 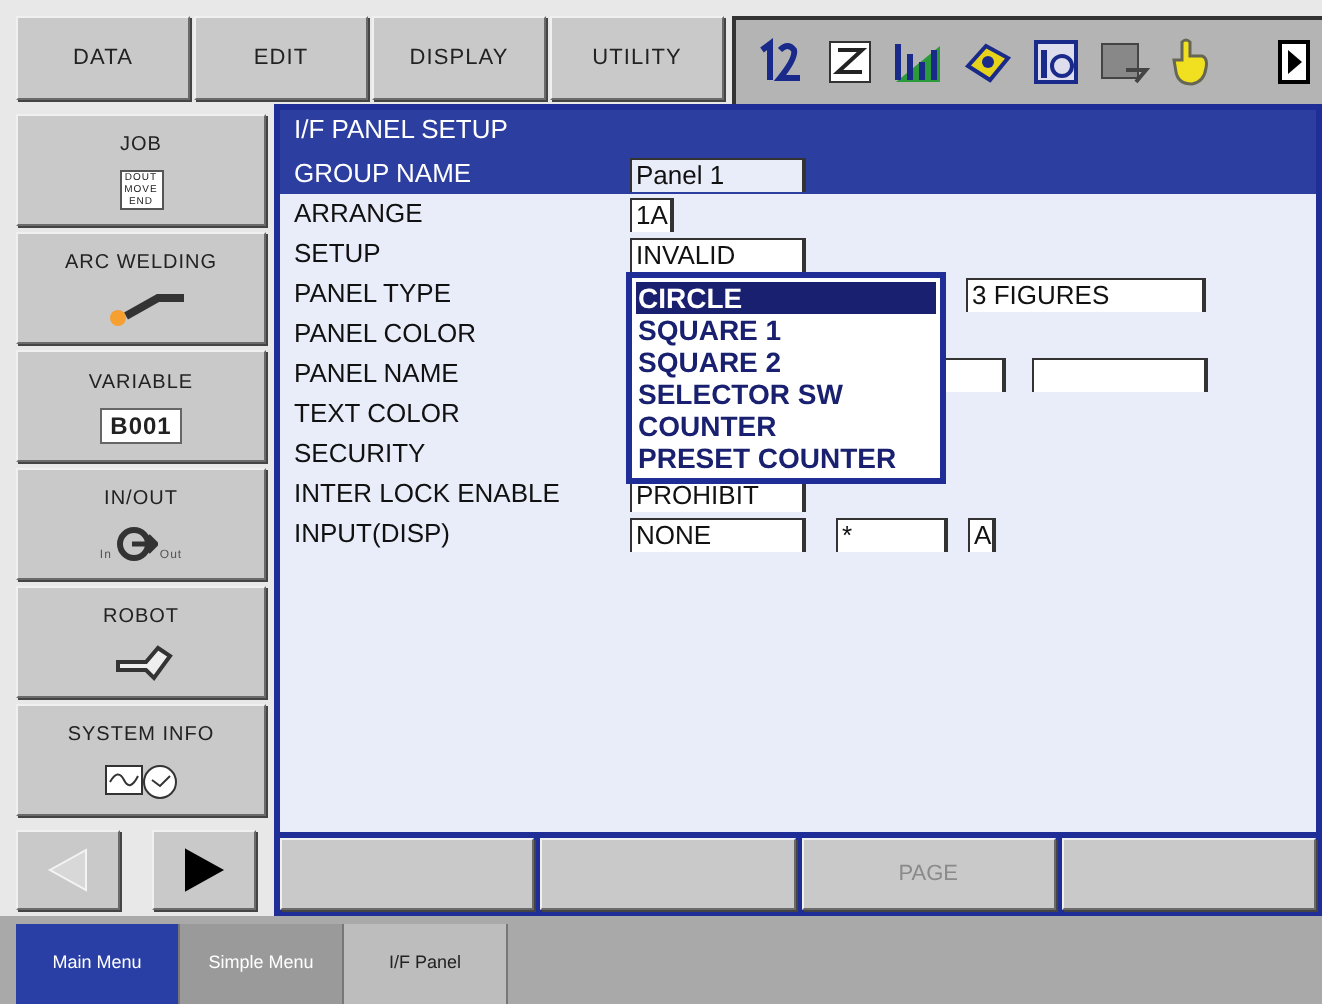 What do you see at coordinates (1190, 62) in the screenshot?
I see `hand-icon` at bounding box center [1190, 62].